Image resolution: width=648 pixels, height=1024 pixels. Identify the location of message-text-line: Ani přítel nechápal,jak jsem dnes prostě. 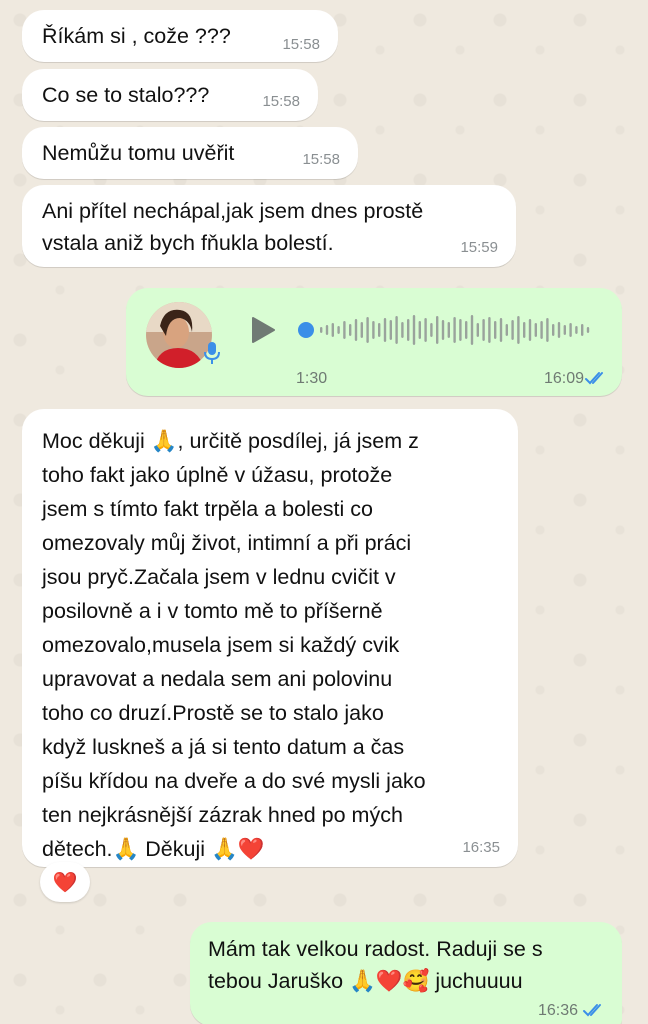
(233, 211).